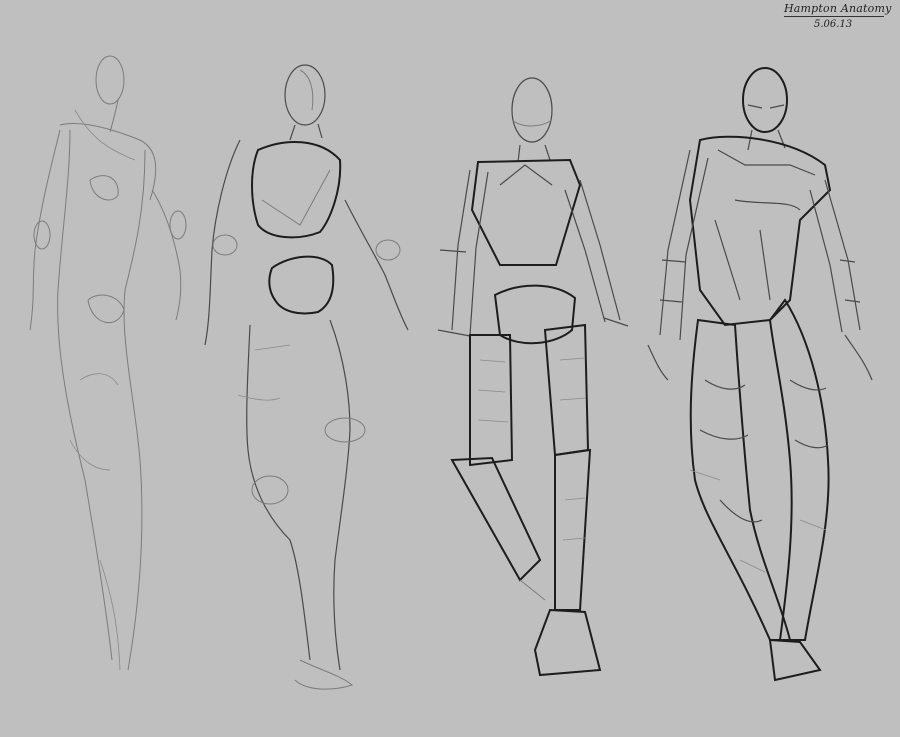 This screenshot has width=900, height=737. Describe the element at coordinates (526, 212) in the screenshot. I see `boxes-ribcage` at that location.